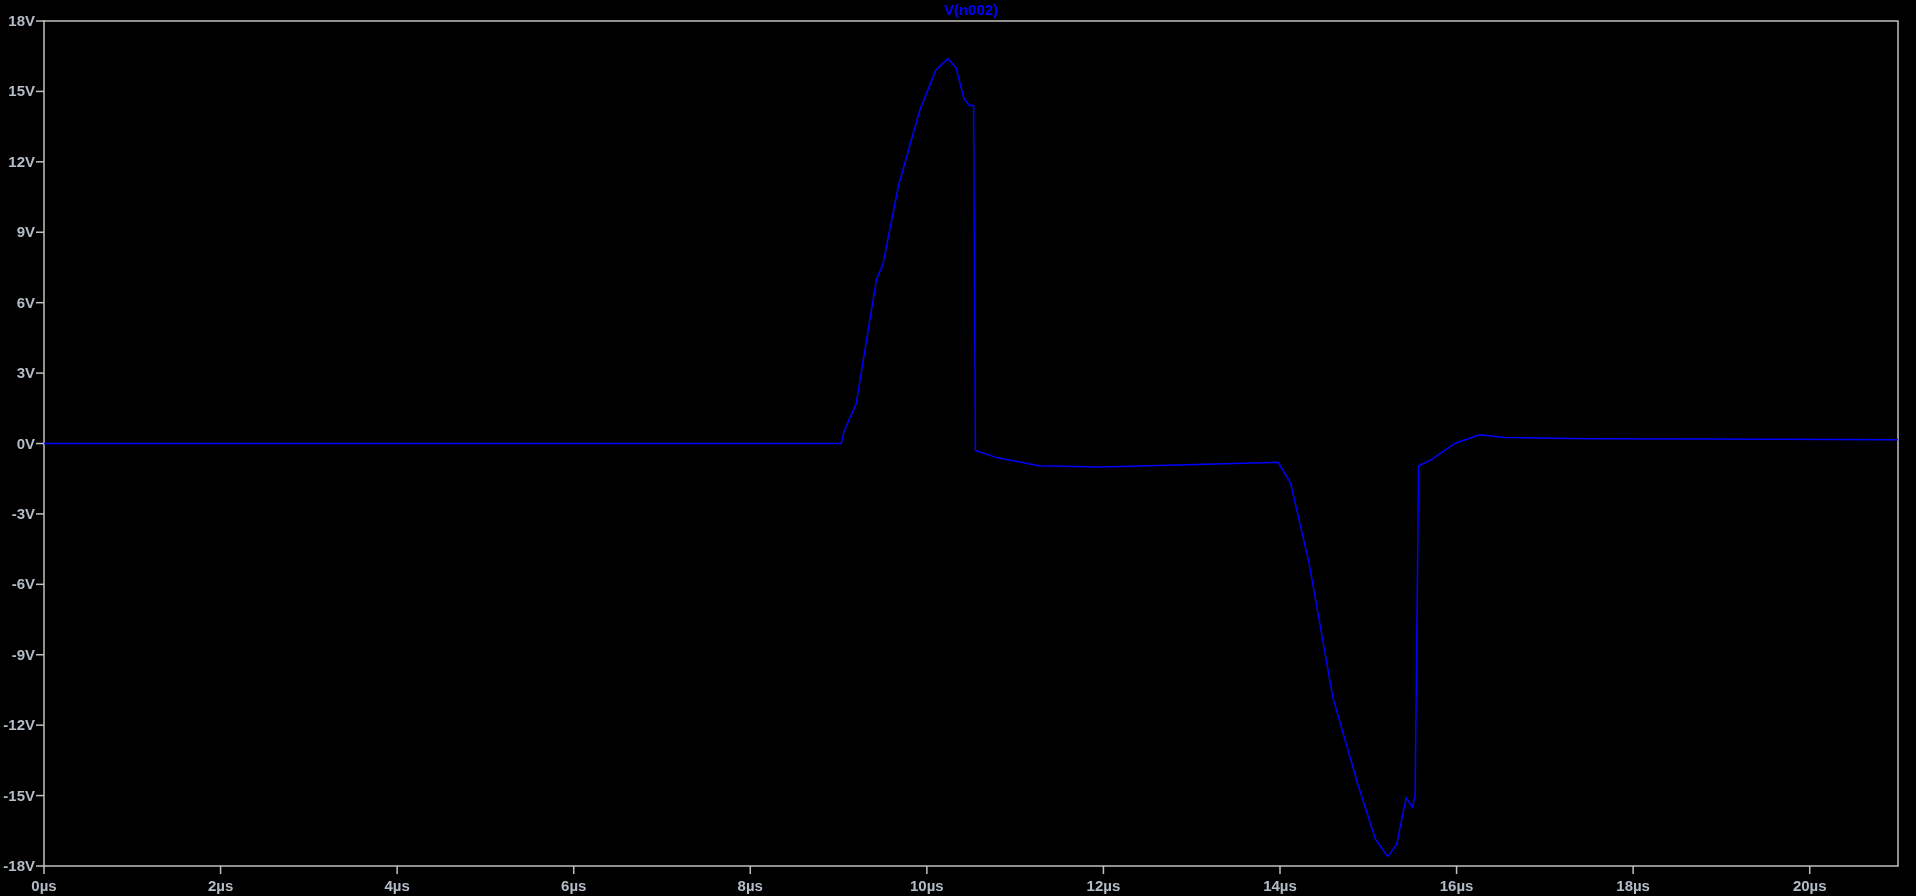 Image resolution: width=1916 pixels, height=896 pixels. Describe the element at coordinates (21, 91) in the screenshot. I see `y-tick-label: 15V` at that location.